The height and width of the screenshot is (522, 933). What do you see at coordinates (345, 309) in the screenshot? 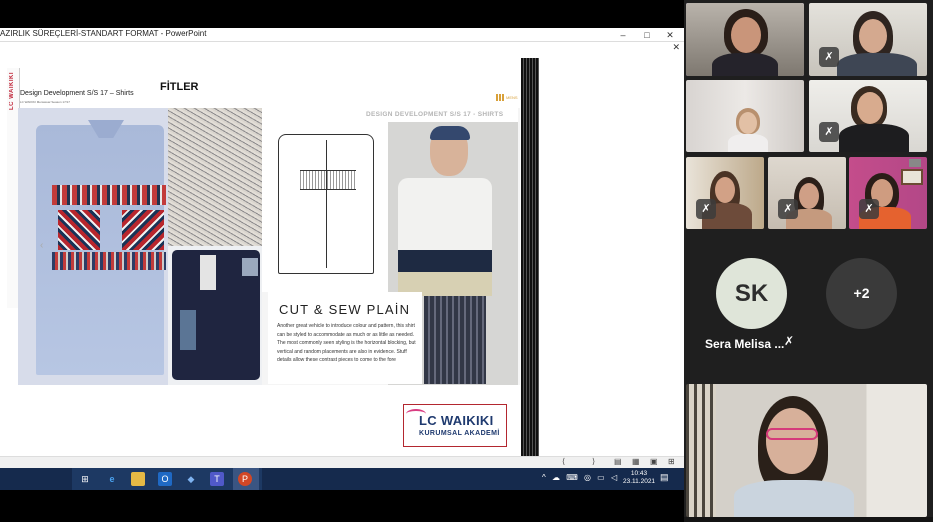
I see `cut-sew-title: CUT & SEW PLAİN` at bounding box center [345, 309].